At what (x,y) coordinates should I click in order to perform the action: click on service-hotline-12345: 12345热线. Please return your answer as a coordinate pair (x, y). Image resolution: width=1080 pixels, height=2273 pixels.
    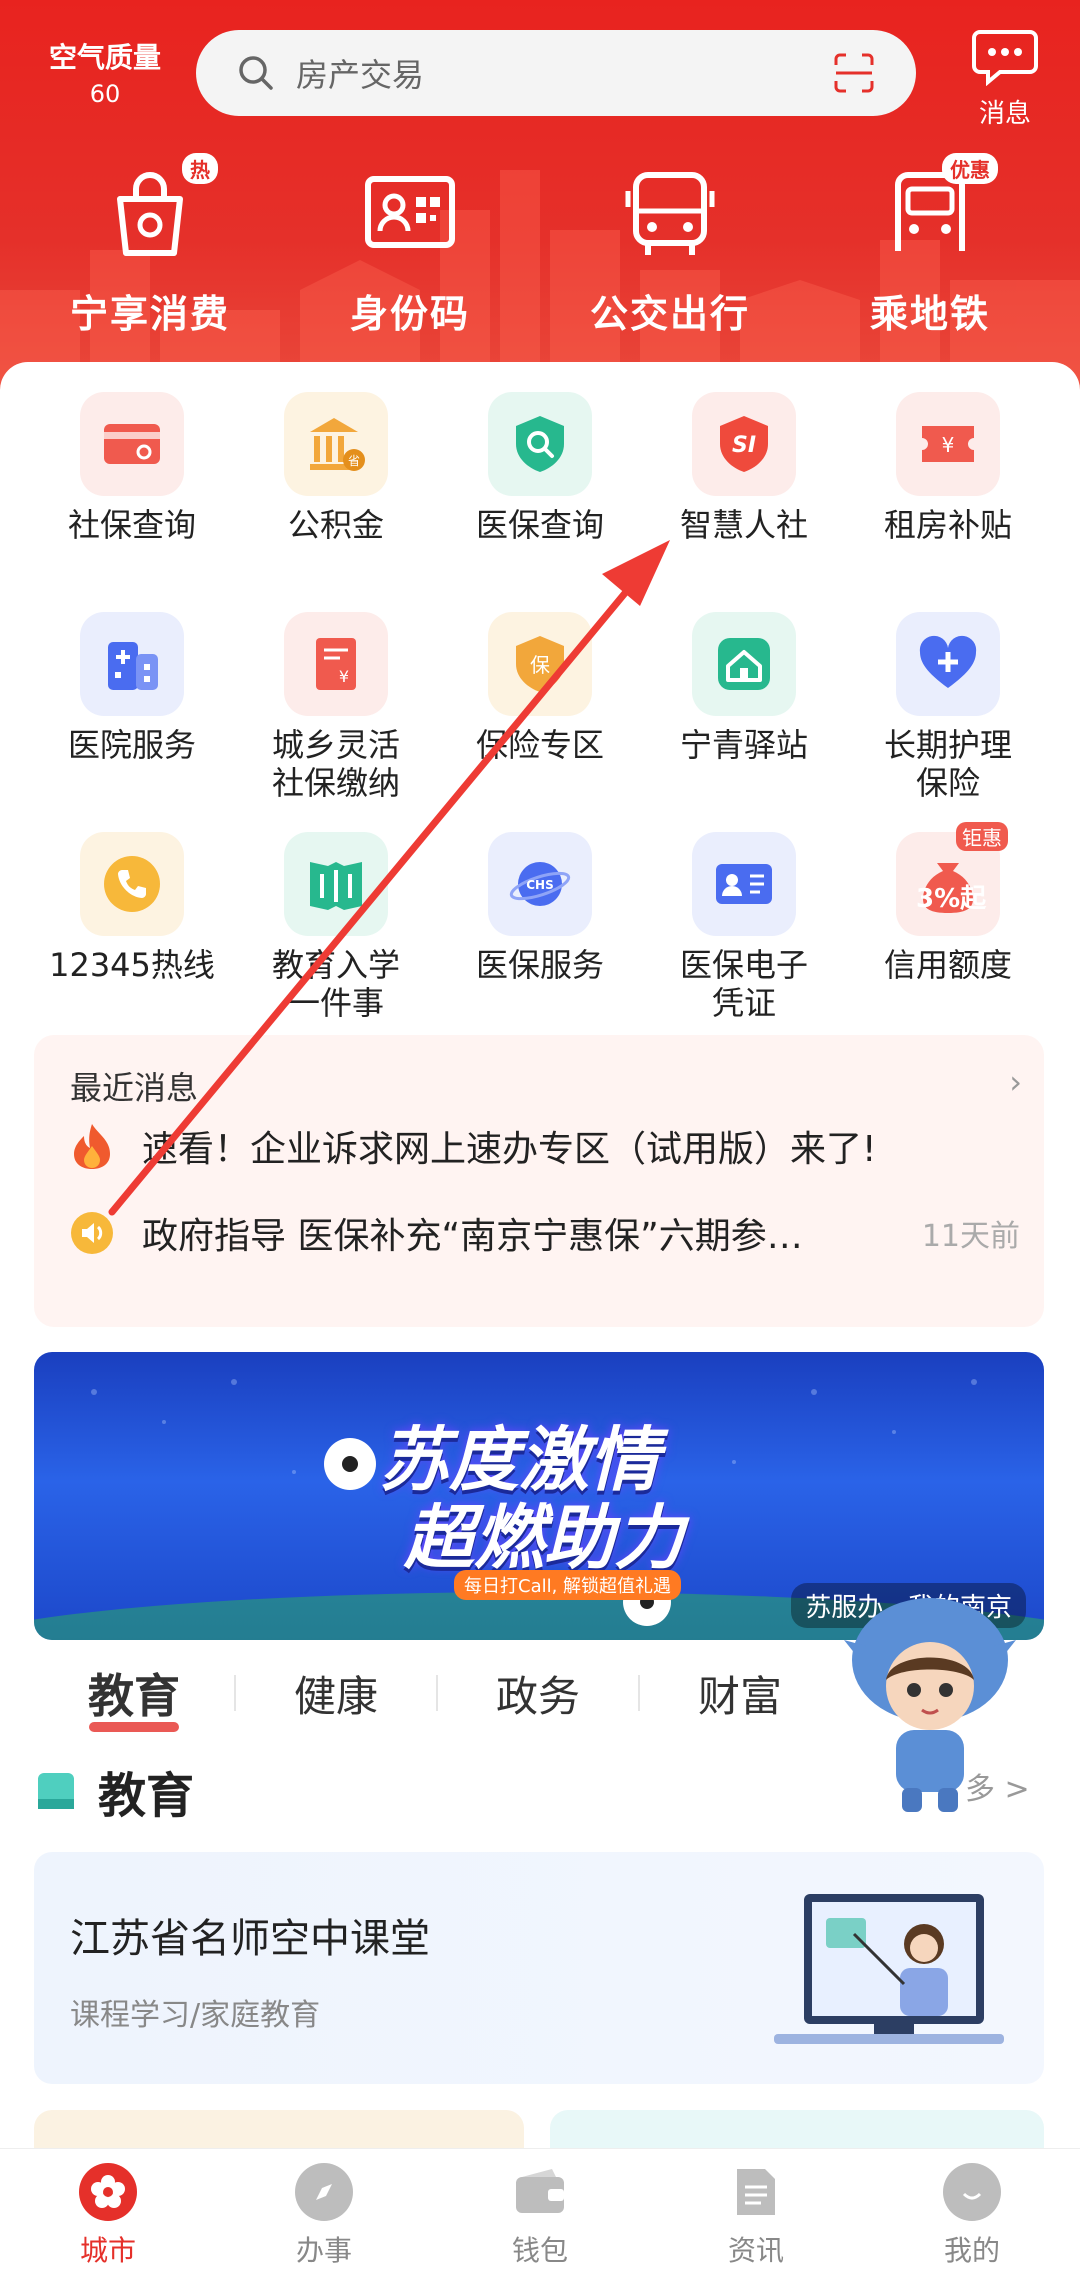
    Looking at the image, I should click on (132, 933).